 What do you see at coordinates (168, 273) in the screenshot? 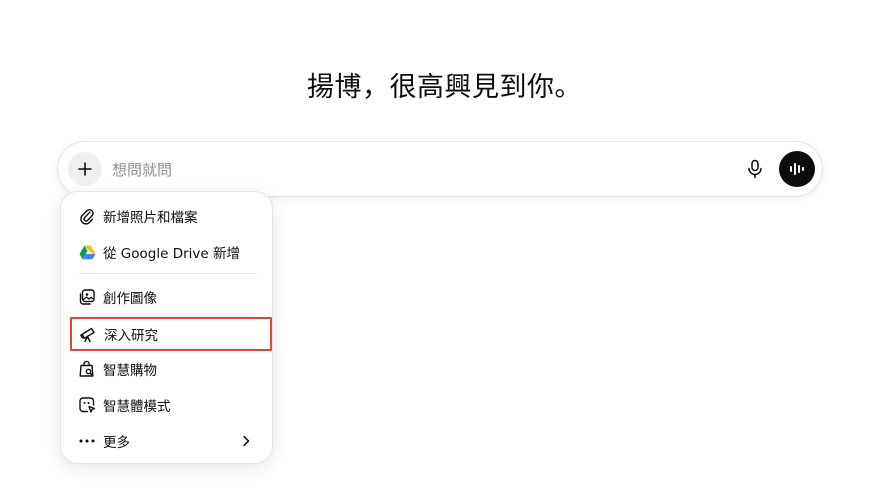
I see `menu-divider` at bounding box center [168, 273].